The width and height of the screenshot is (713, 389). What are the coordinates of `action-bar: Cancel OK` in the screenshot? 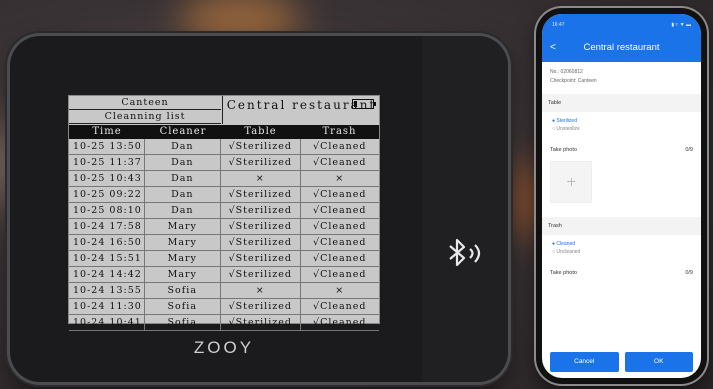 It's located at (621, 362).